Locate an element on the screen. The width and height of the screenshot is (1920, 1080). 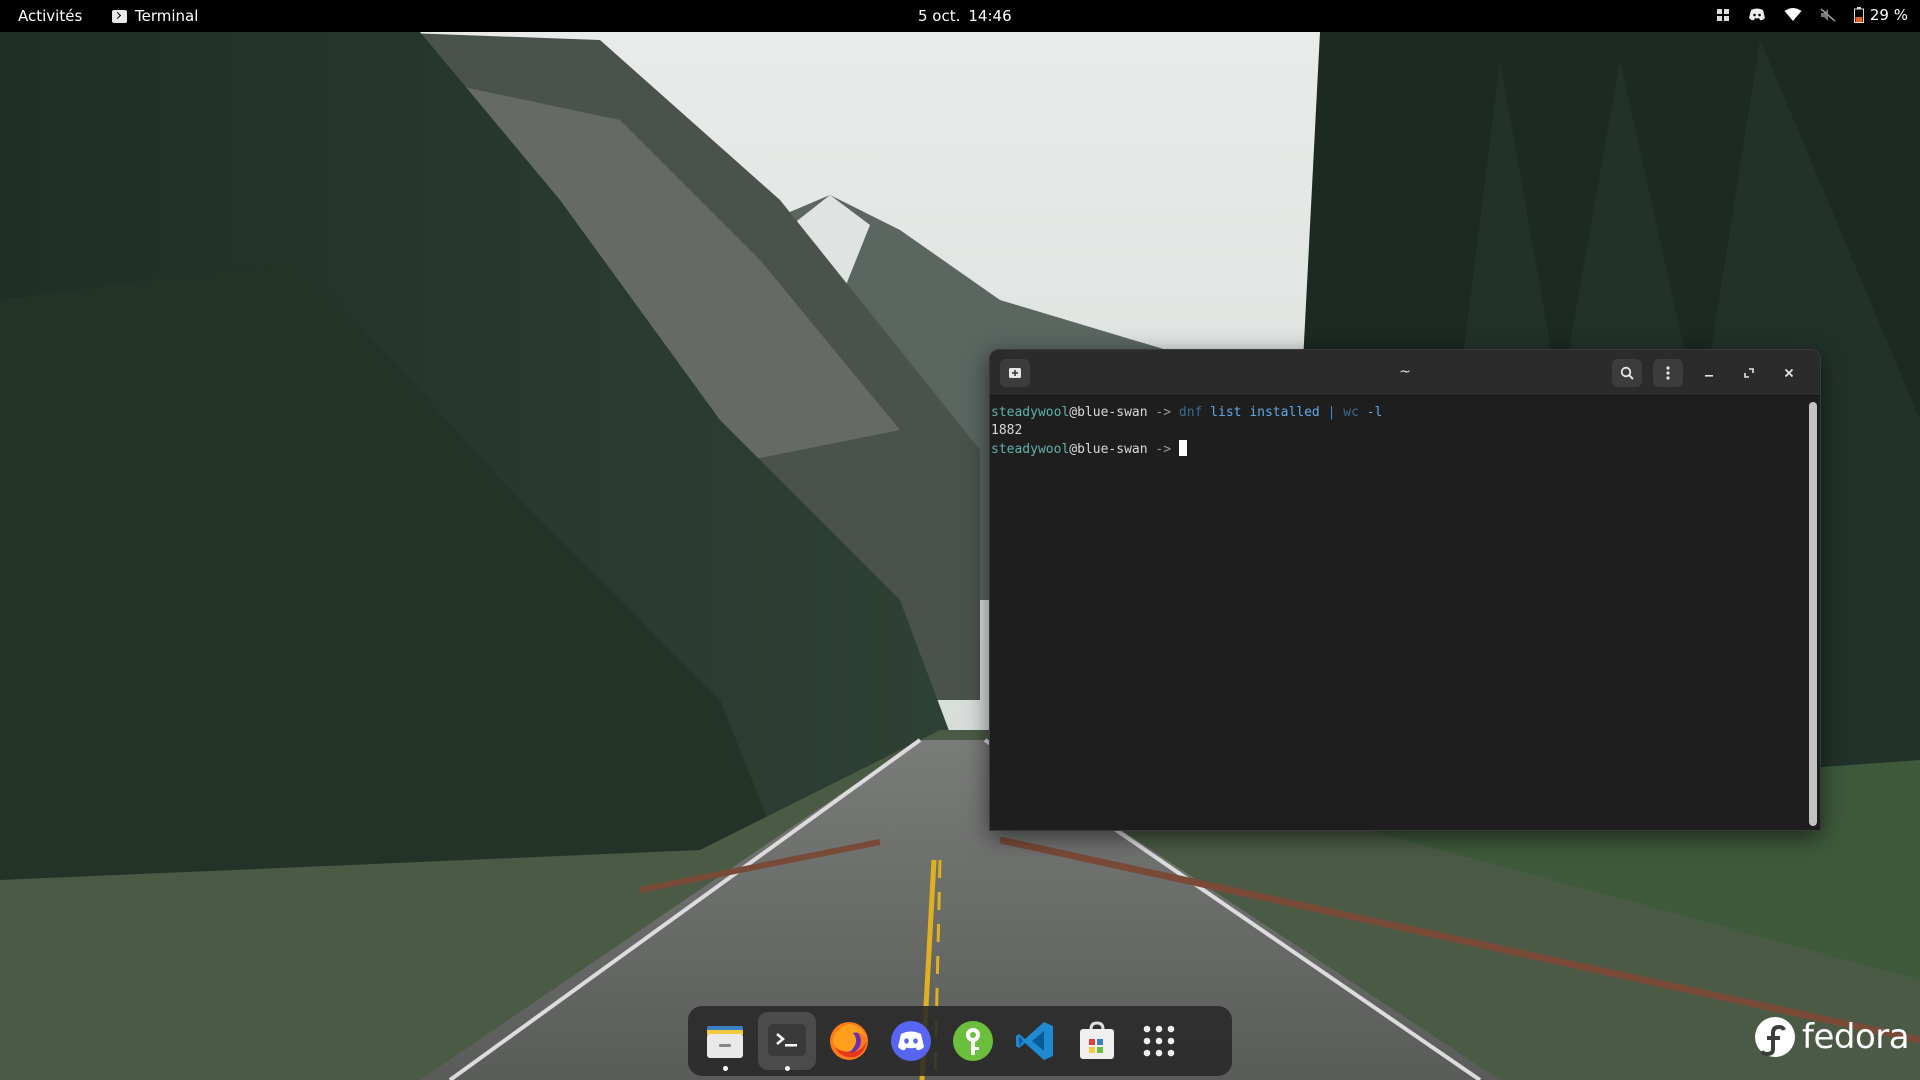
activities-button: Activités is located at coordinates (50, 16).